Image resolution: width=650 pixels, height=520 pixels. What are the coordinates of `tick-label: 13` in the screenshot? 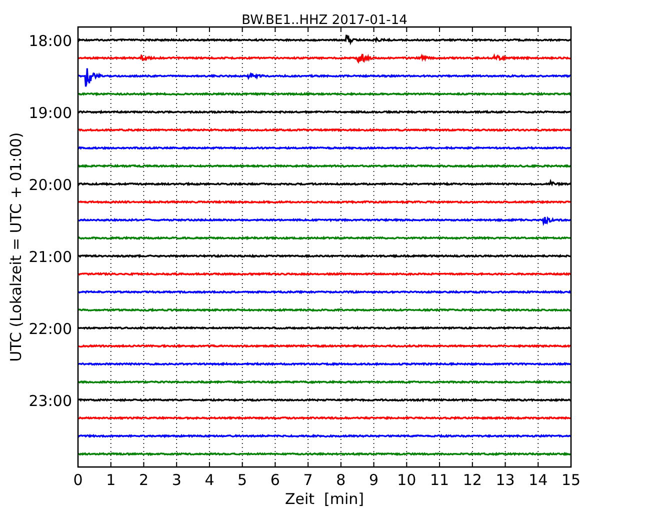 It's located at (505, 480).